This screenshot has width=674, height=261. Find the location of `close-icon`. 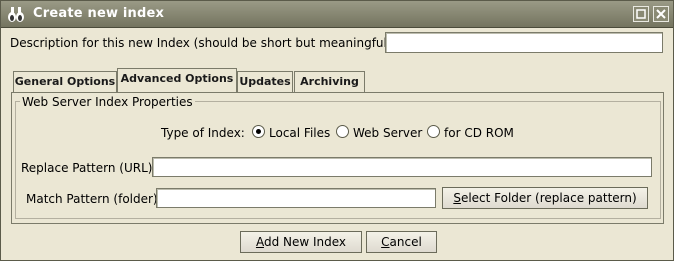

close-icon is located at coordinates (661, 14).